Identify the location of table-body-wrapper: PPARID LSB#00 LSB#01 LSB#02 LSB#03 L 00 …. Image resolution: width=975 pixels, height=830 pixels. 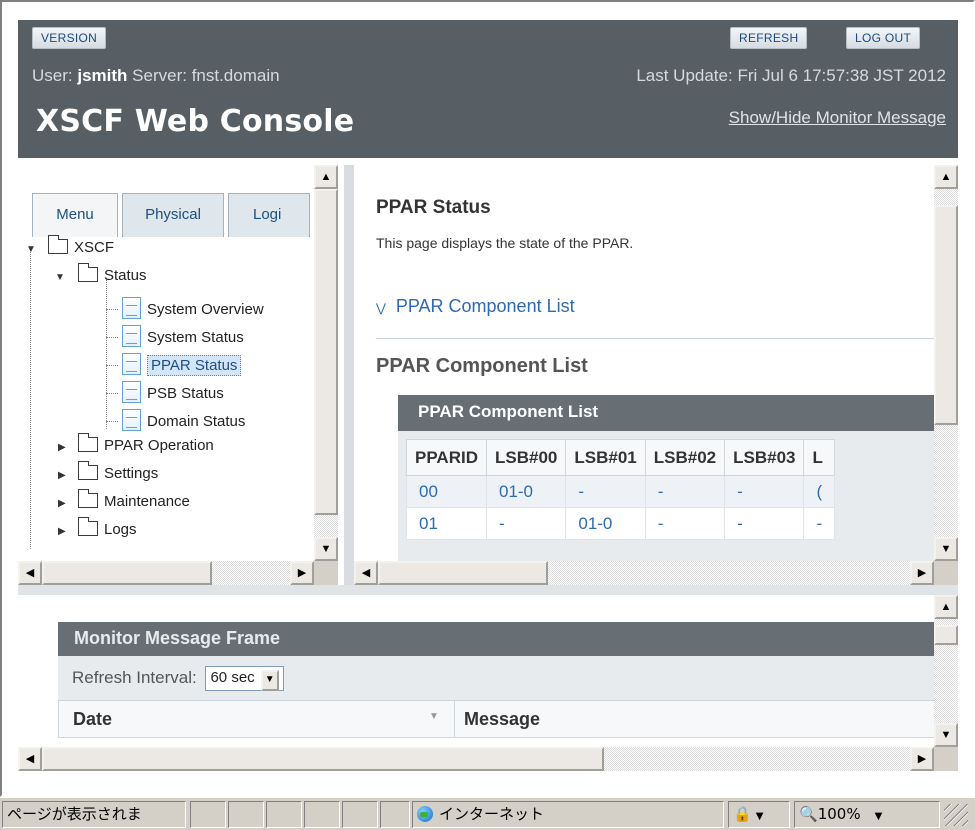
(668, 496).